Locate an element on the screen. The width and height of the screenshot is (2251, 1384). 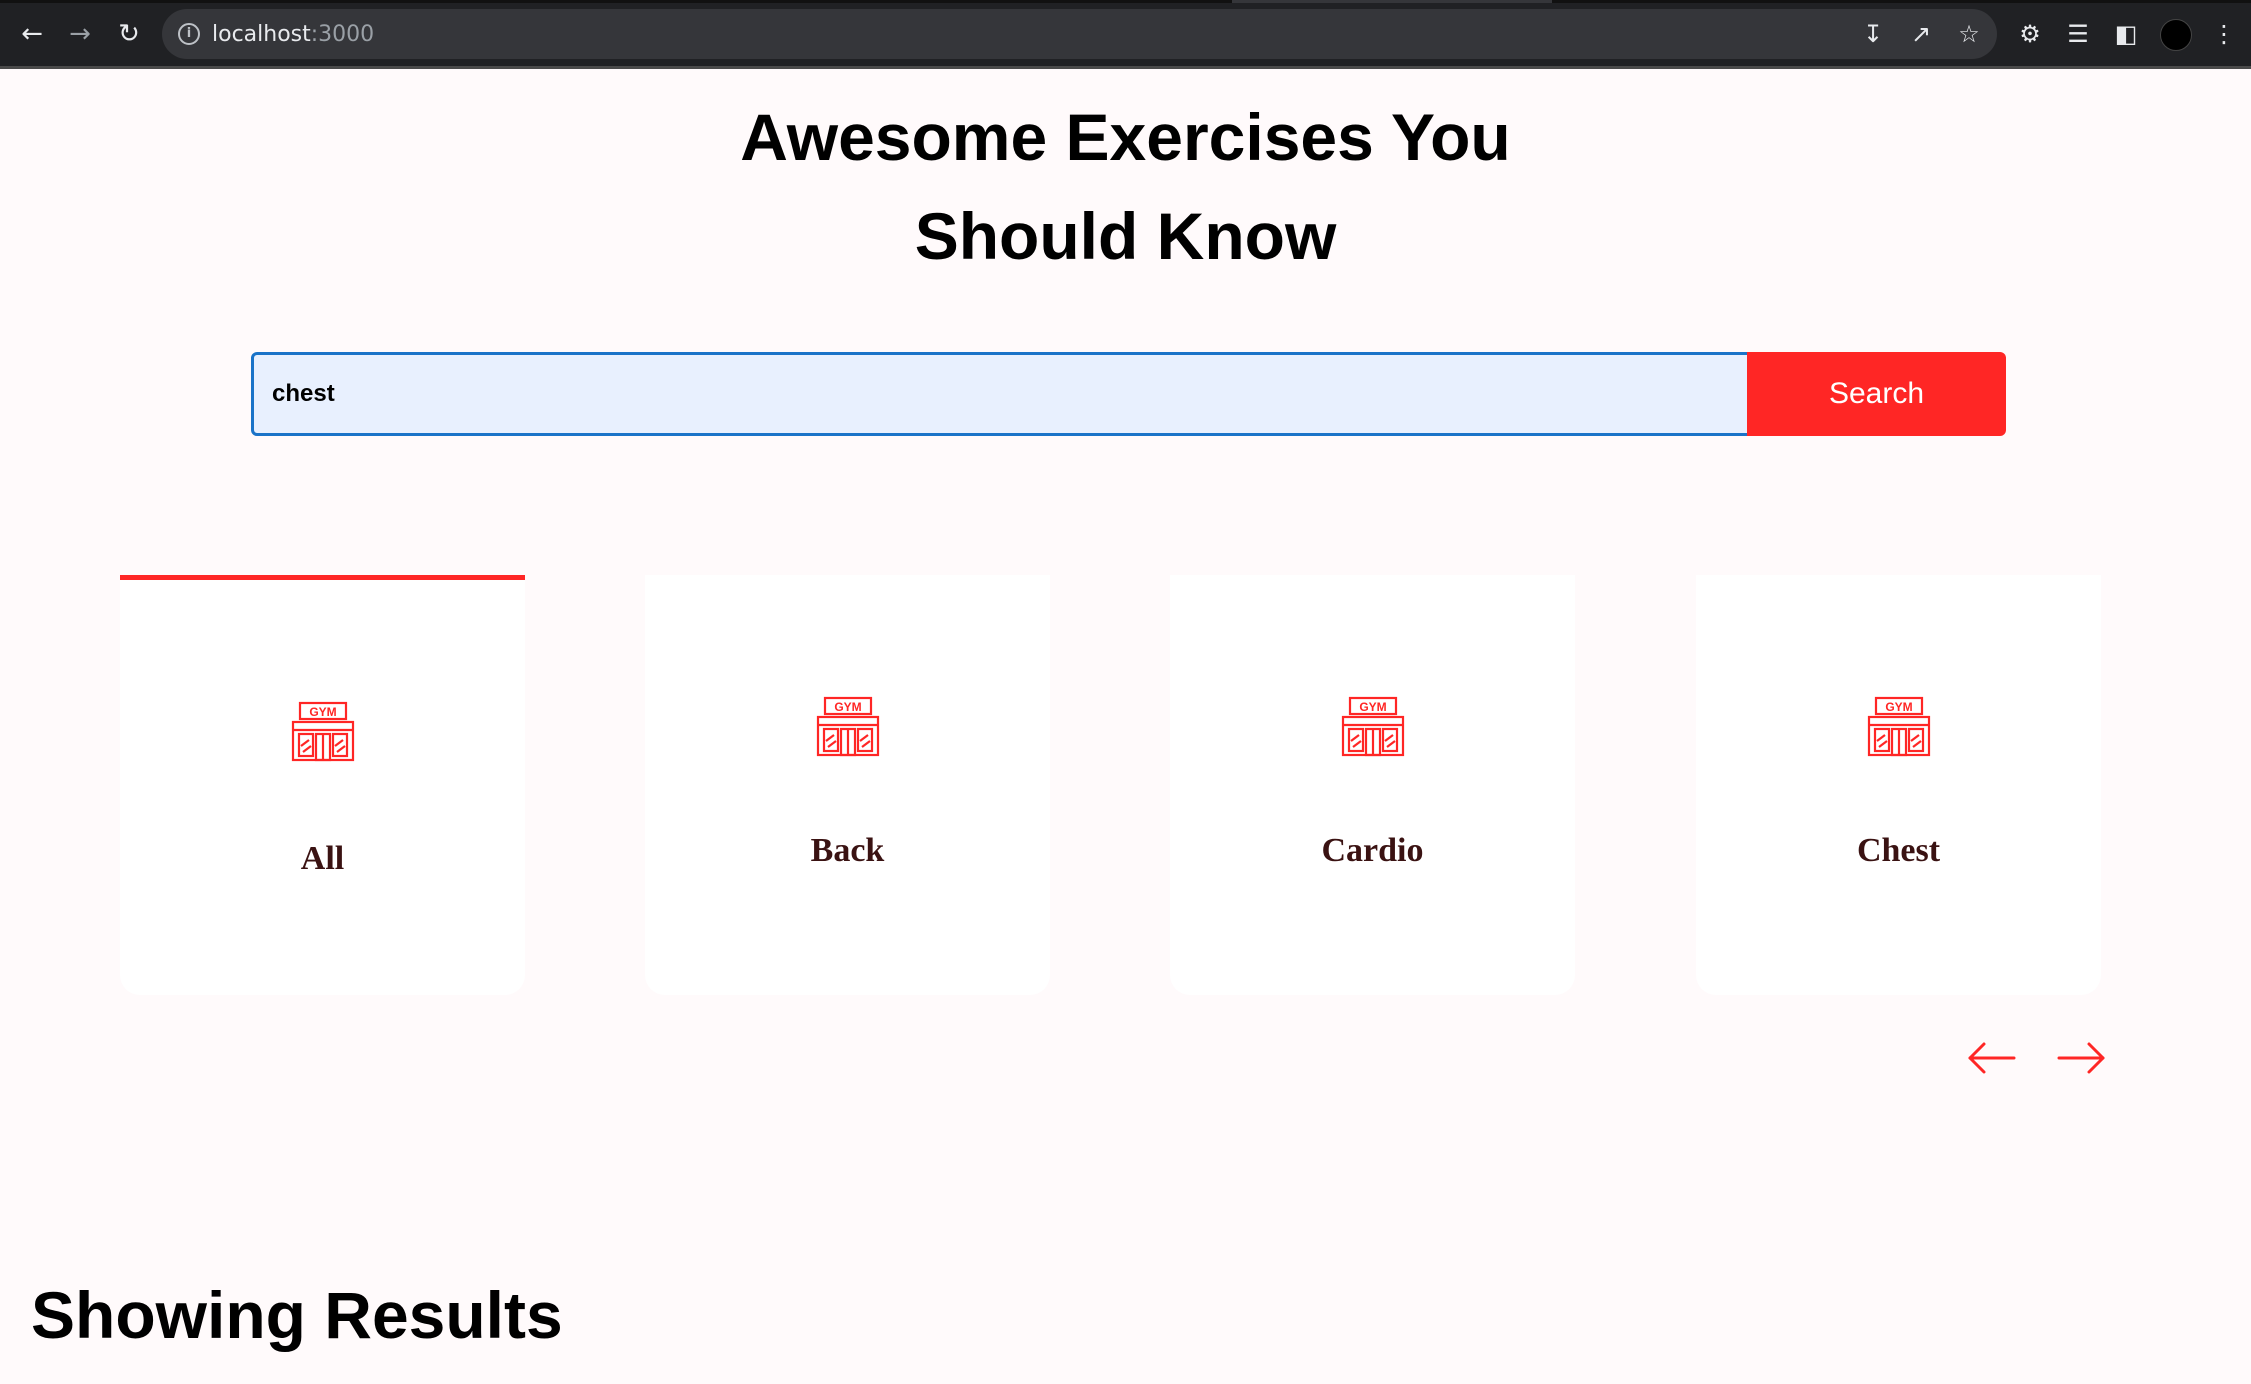
back-icon: ← is located at coordinates (32, 34).